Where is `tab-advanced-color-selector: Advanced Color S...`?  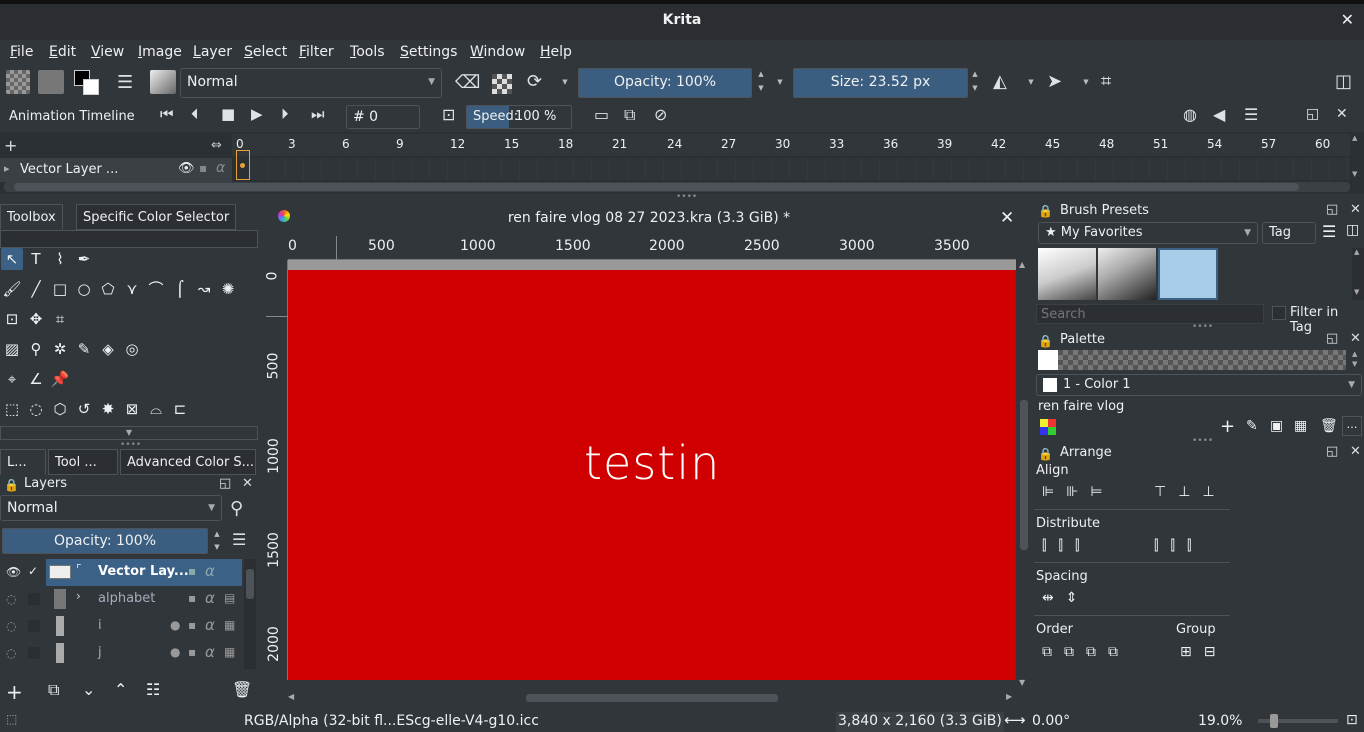
tab-advanced-color-selector: Advanced Color S... is located at coordinates (188, 462).